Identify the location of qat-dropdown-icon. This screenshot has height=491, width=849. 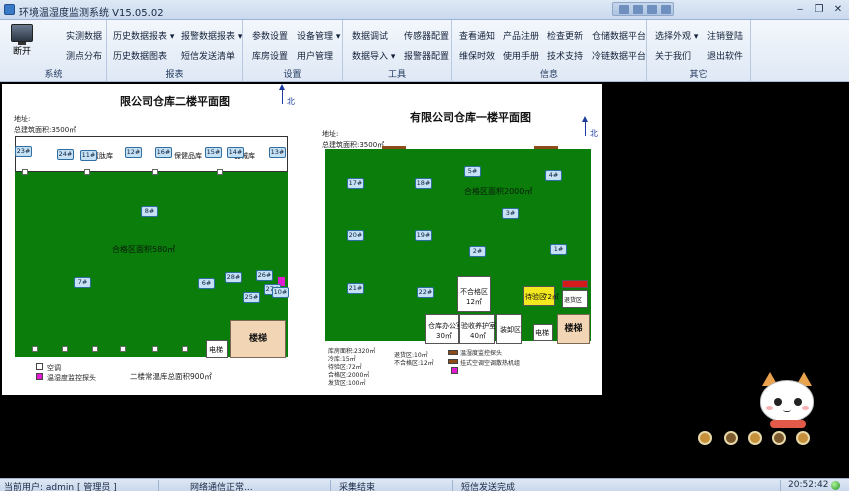
(666, 9).